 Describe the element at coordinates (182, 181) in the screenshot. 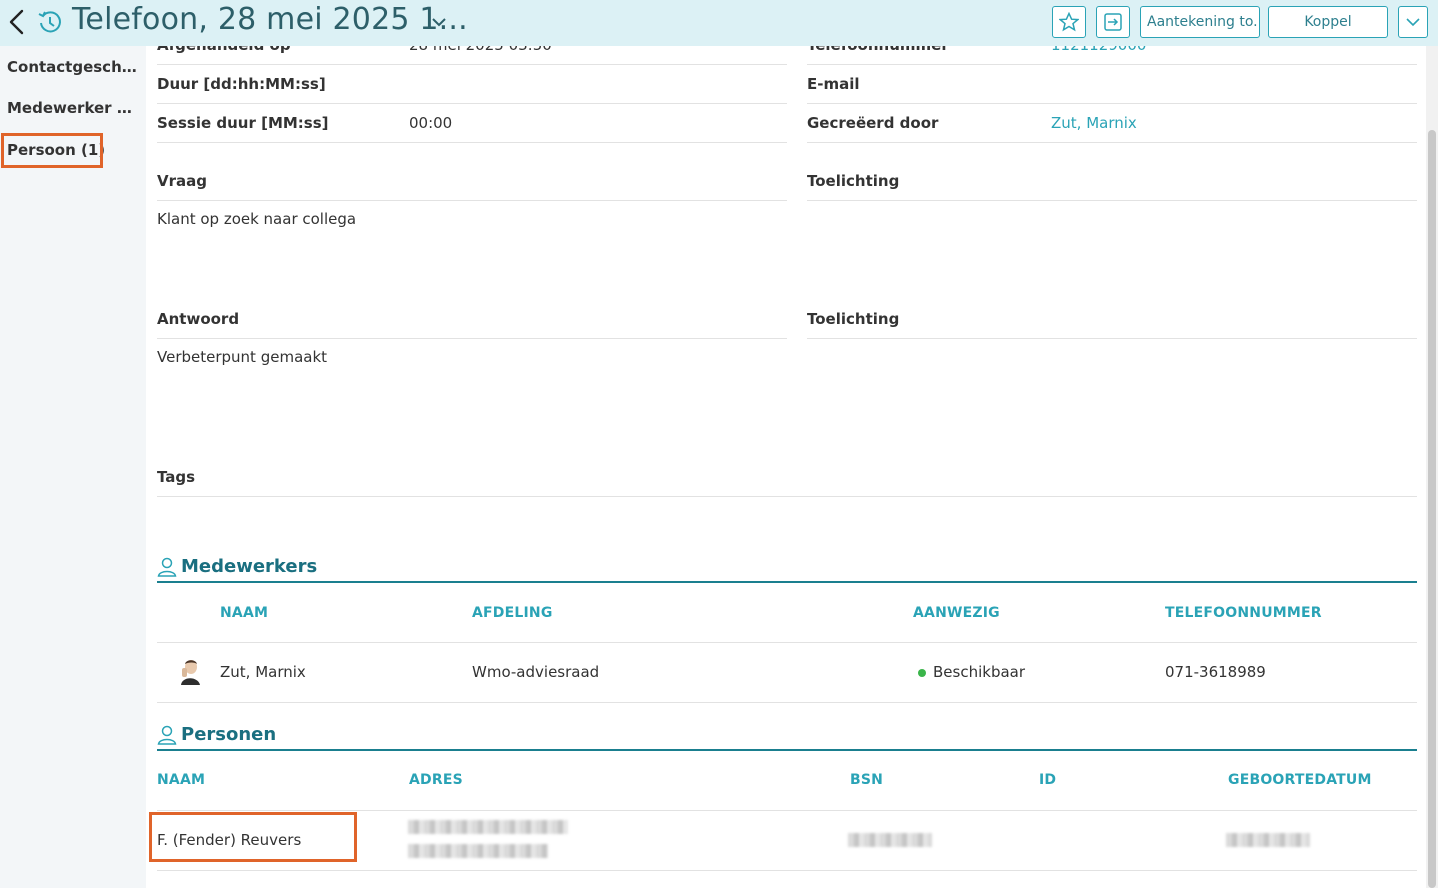

I see `vraag-label: Vraag` at that location.